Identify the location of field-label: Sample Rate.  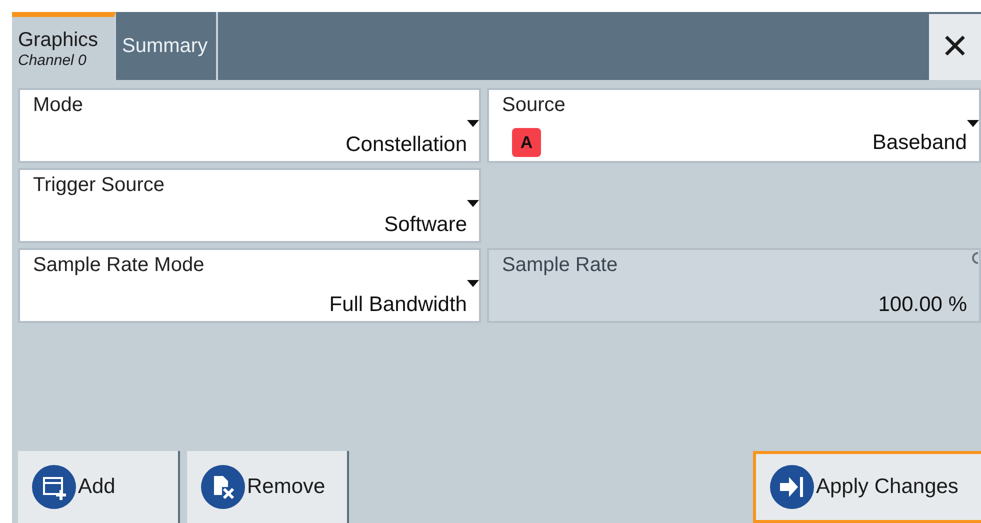
(560, 265).